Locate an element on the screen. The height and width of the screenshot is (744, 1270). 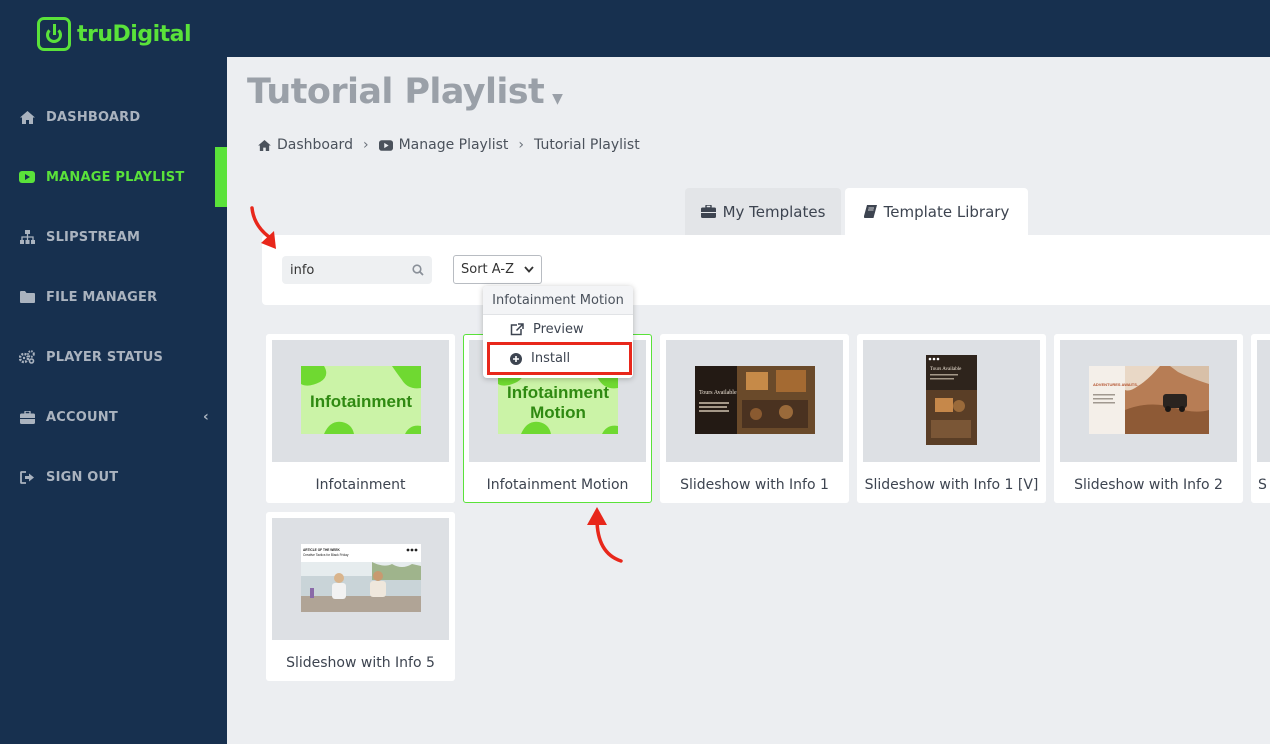
install-label: Install is located at coordinates (551, 358).